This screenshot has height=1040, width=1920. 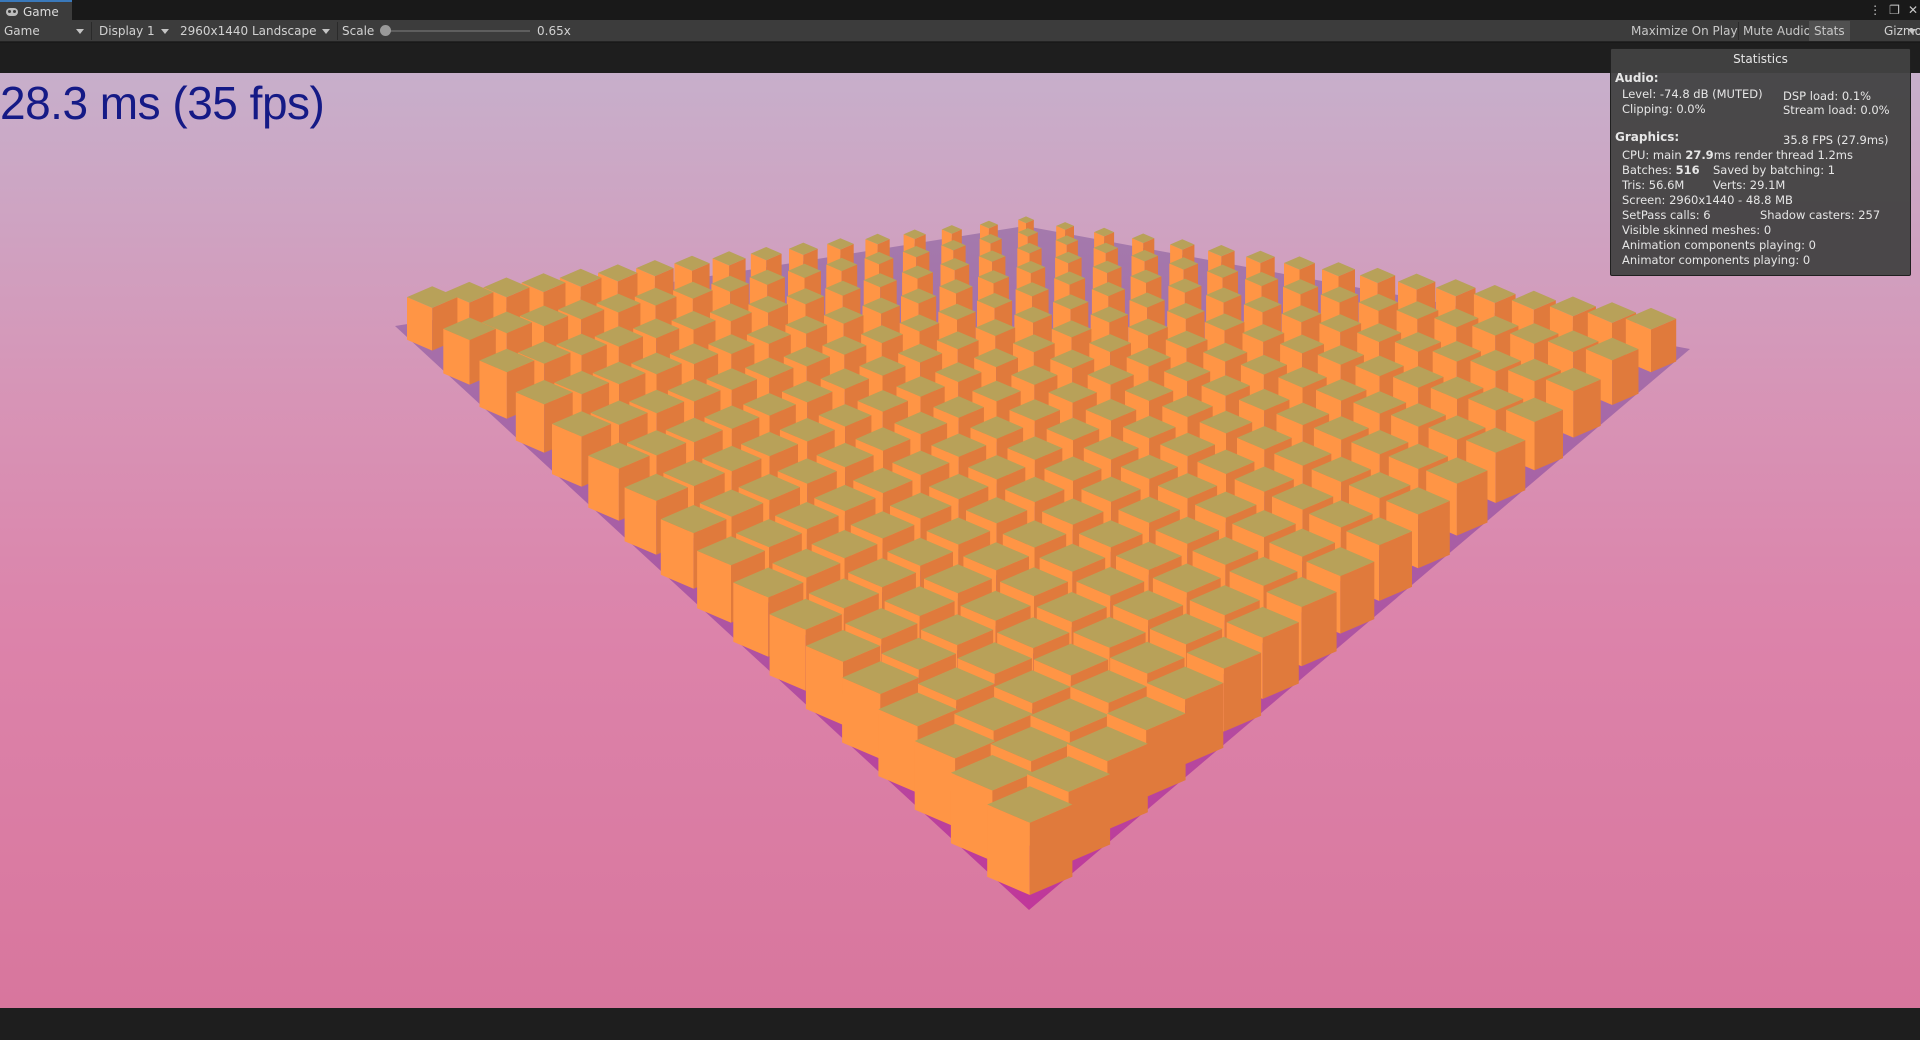 I want to click on shadow-casters-stat: Shadow casters: 257, so click(x=1820, y=215).